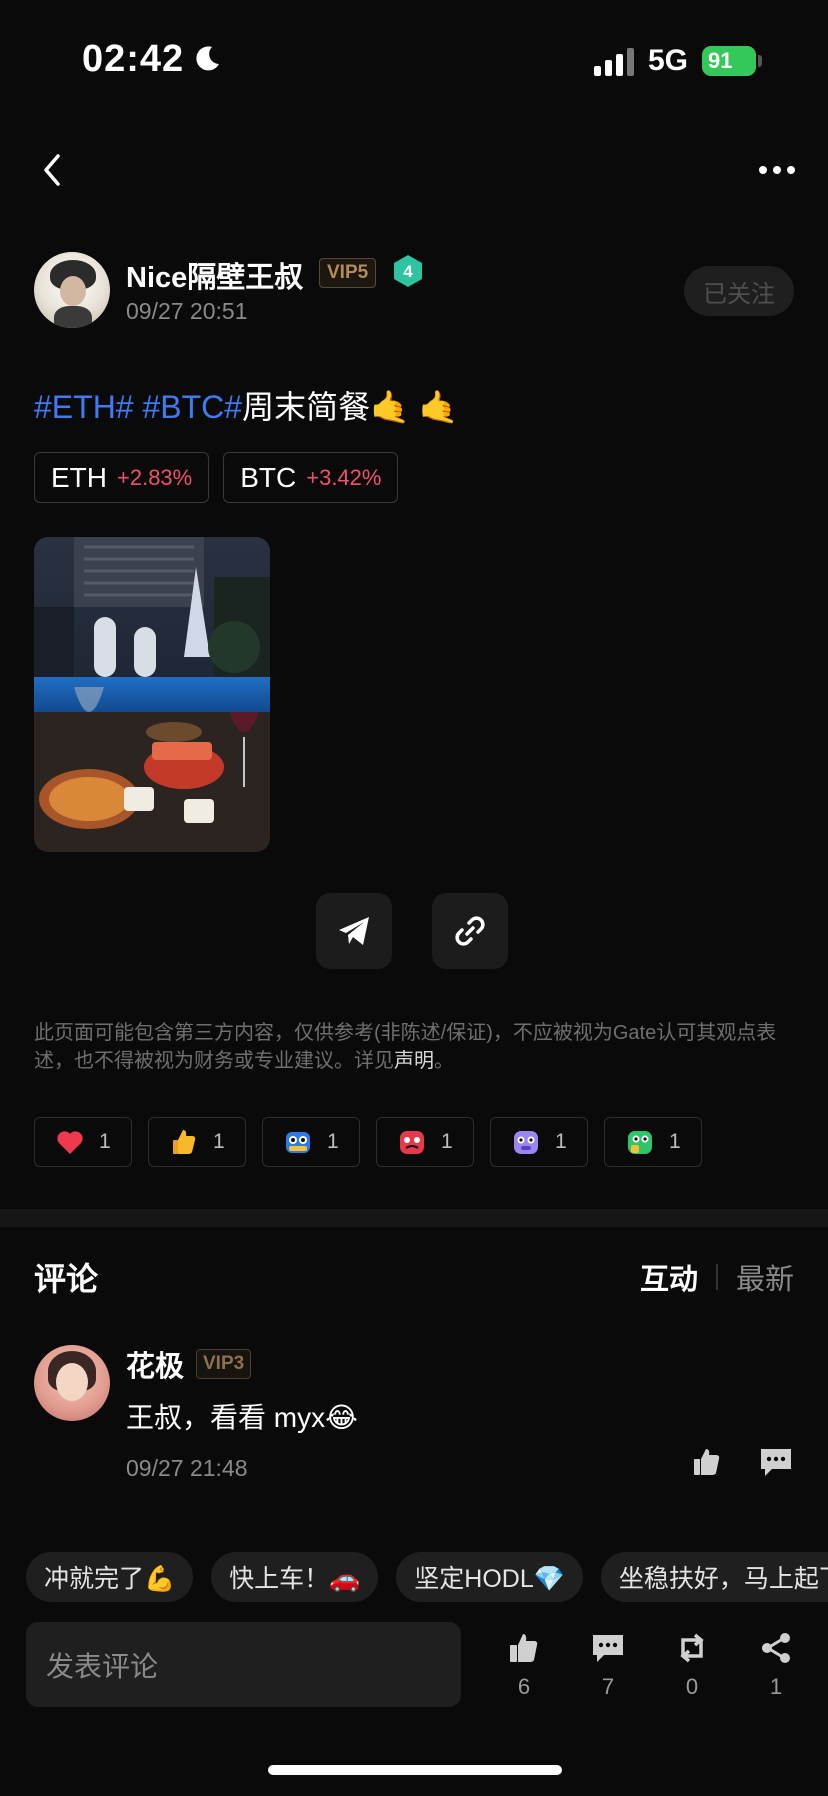 The height and width of the screenshot is (1796, 828). What do you see at coordinates (524, 1686) in the screenshot?
I see `like-count: 6` at bounding box center [524, 1686].